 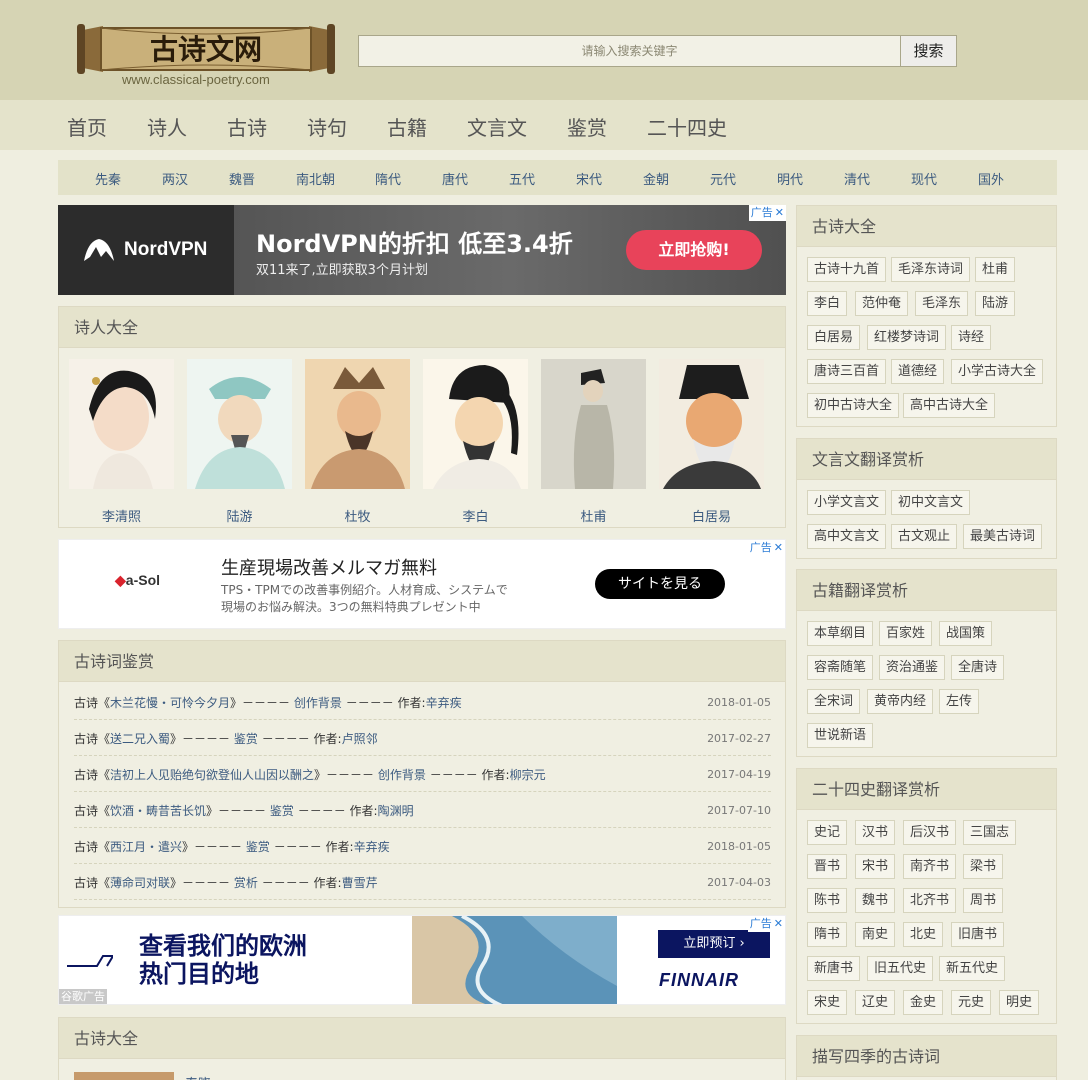 What do you see at coordinates (694, 250) in the screenshot?
I see `nordvpn-cta-button: 立即抢购!` at bounding box center [694, 250].